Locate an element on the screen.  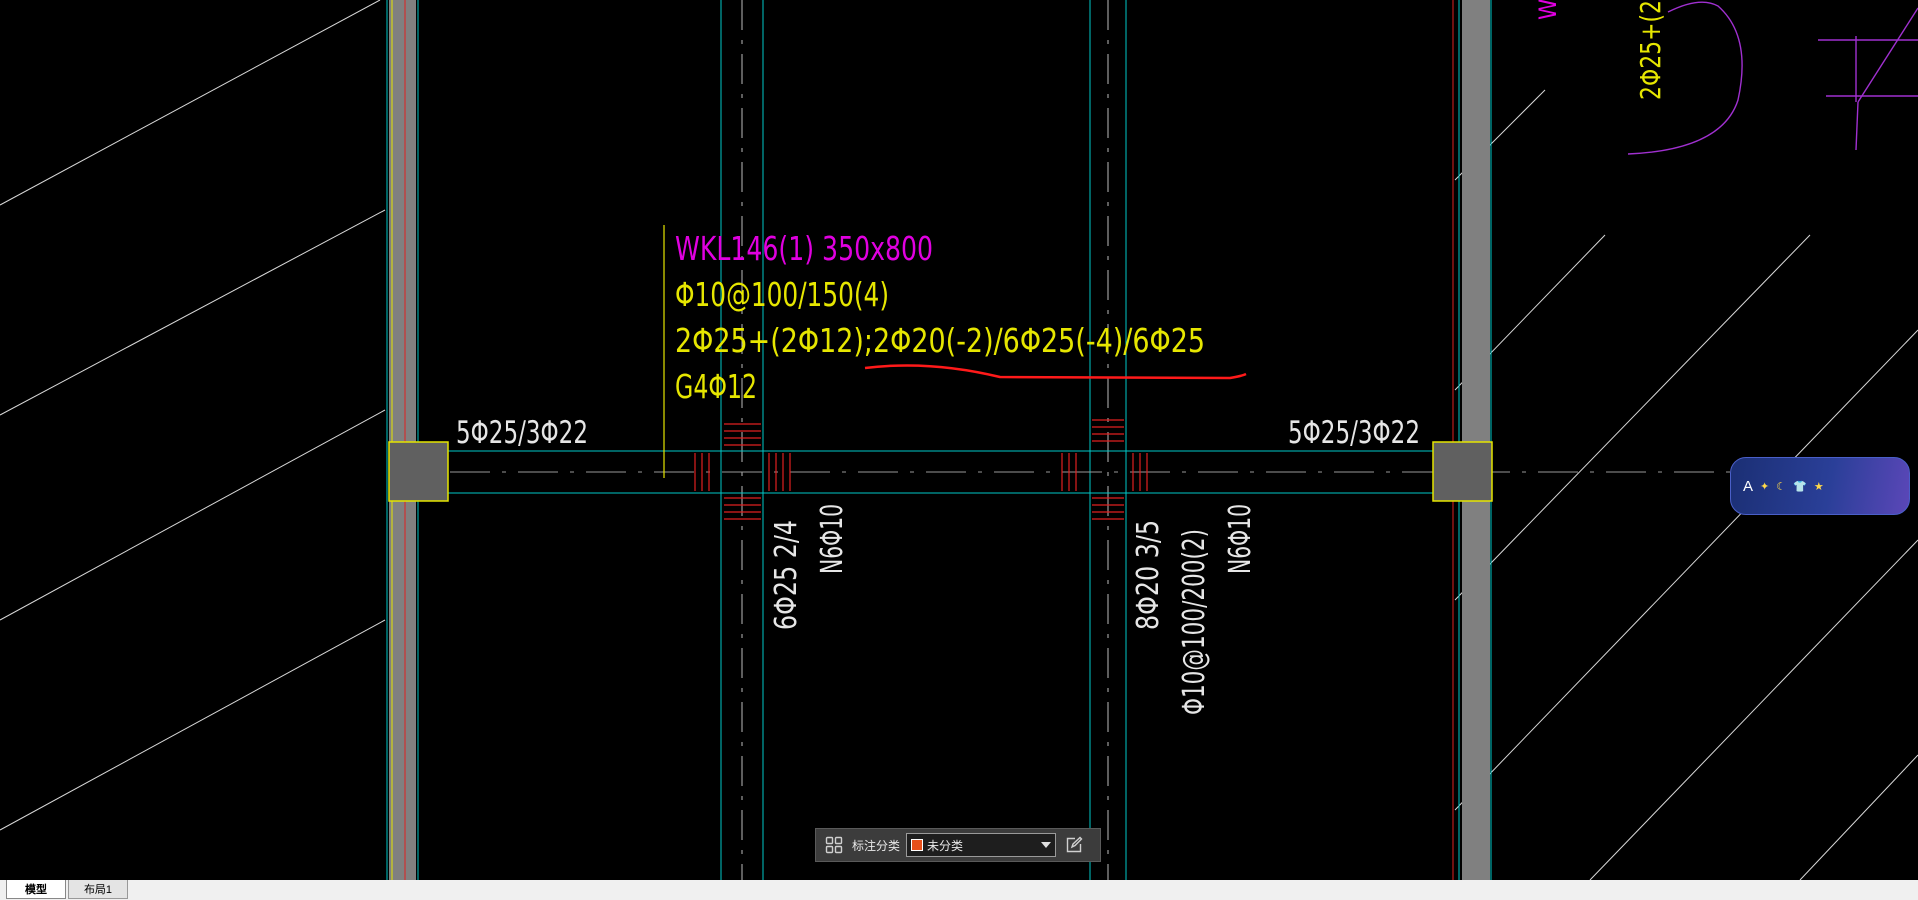
beam-b-bottom-rebar: 8Φ20 3/5 is located at coordinates (1148, 575).